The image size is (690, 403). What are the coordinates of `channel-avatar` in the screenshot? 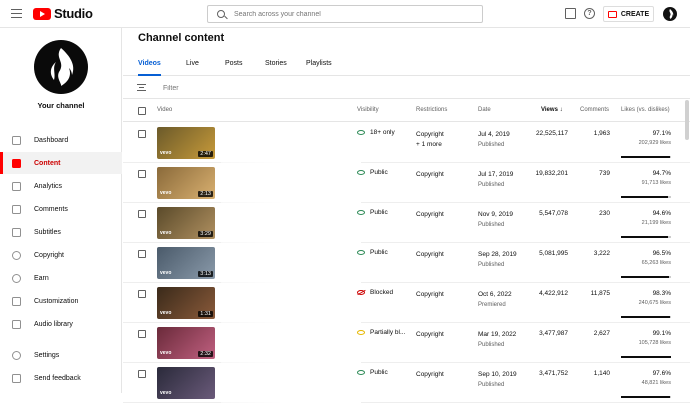 It's located at (61, 67).